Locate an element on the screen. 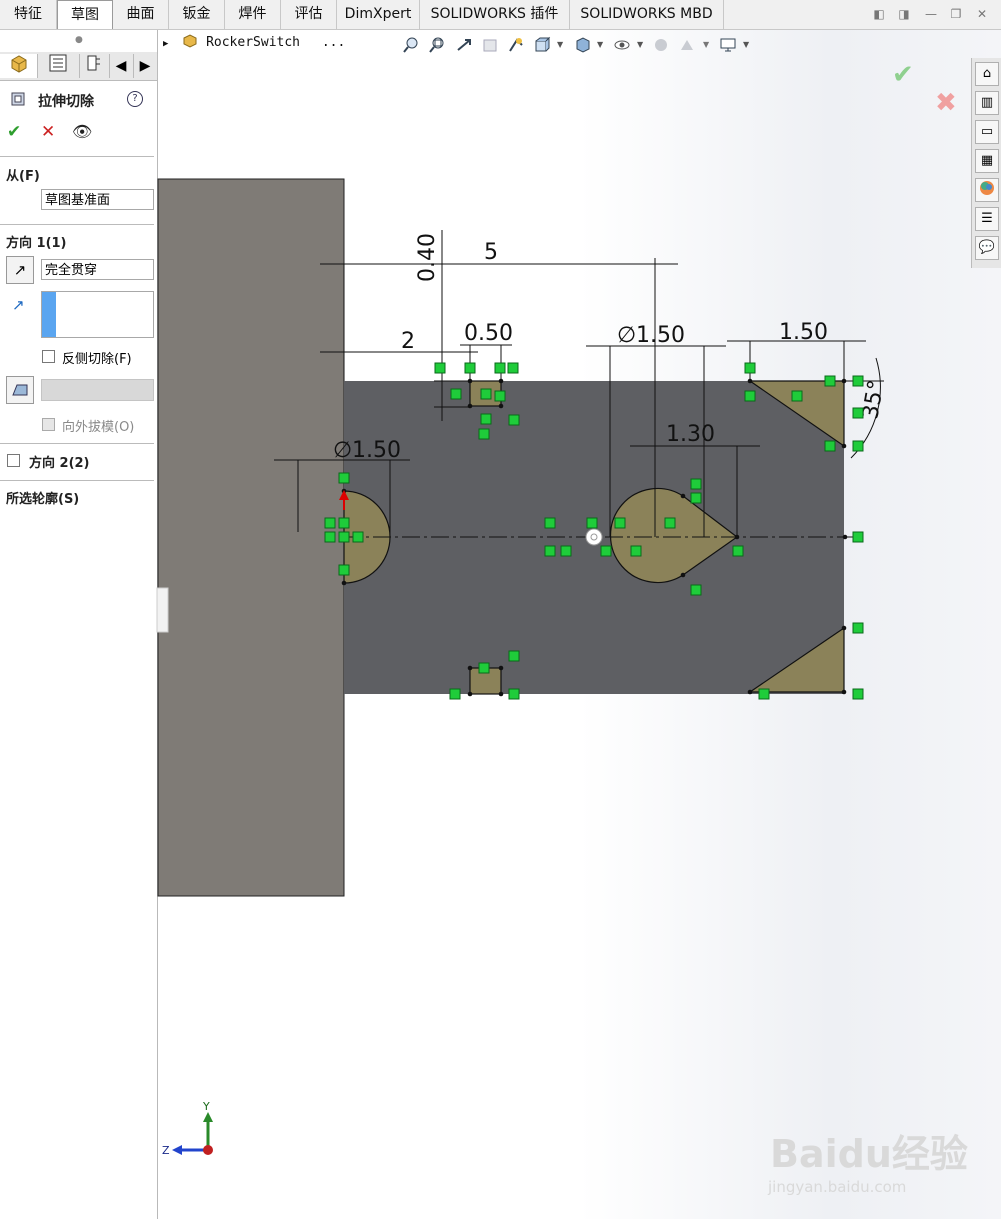 Image resolution: width=1001 pixels, height=1219 pixels. dim-dia-1-50-left: 1.50 is located at coordinates (376, 450).